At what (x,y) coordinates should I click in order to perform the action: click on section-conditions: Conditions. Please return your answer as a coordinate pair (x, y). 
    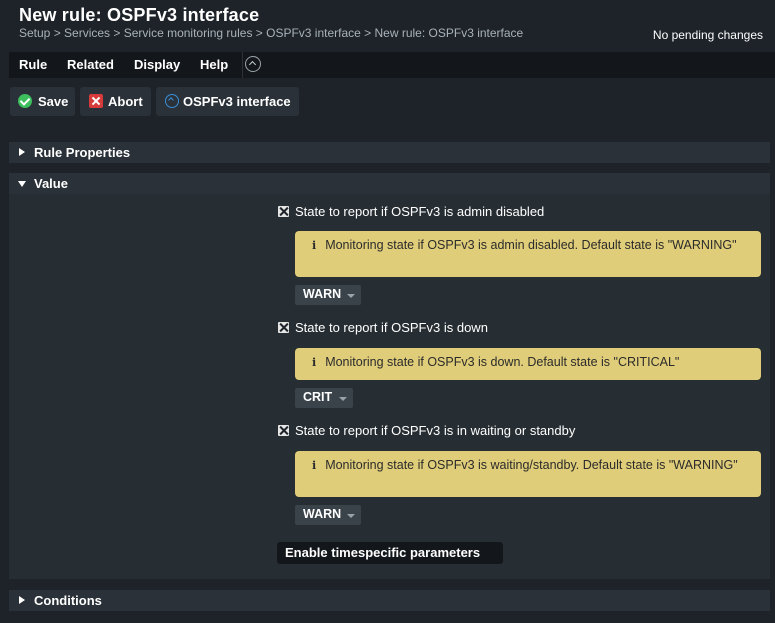
    Looking at the image, I should click on (389, 600).